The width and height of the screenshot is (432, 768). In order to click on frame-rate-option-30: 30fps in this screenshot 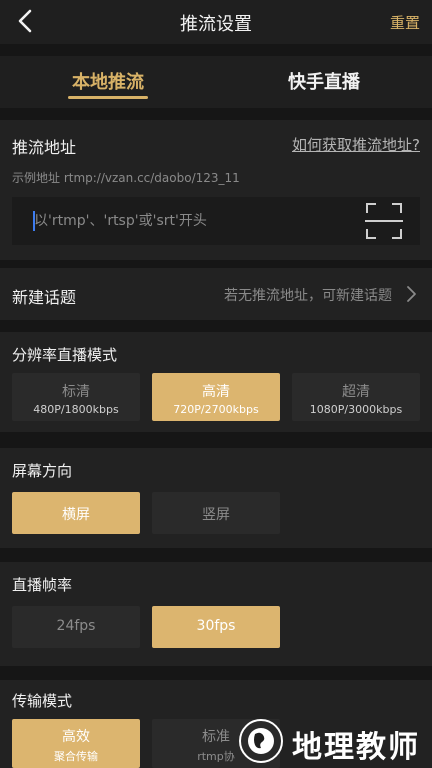, I will do `click(216, 627)`.